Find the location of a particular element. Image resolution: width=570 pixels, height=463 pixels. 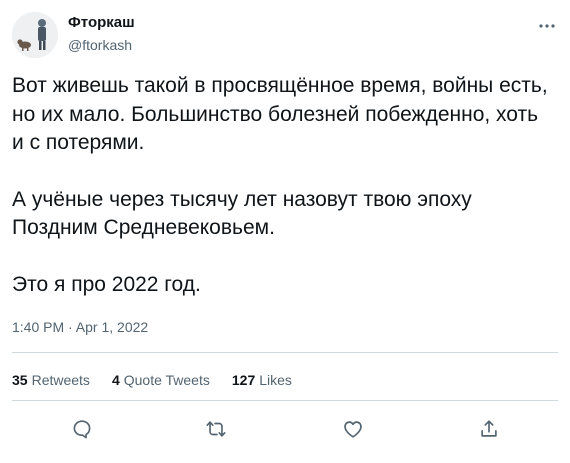

quote-tweets-stat: 4 Quote Tweets is located at coordinates (161, 380).